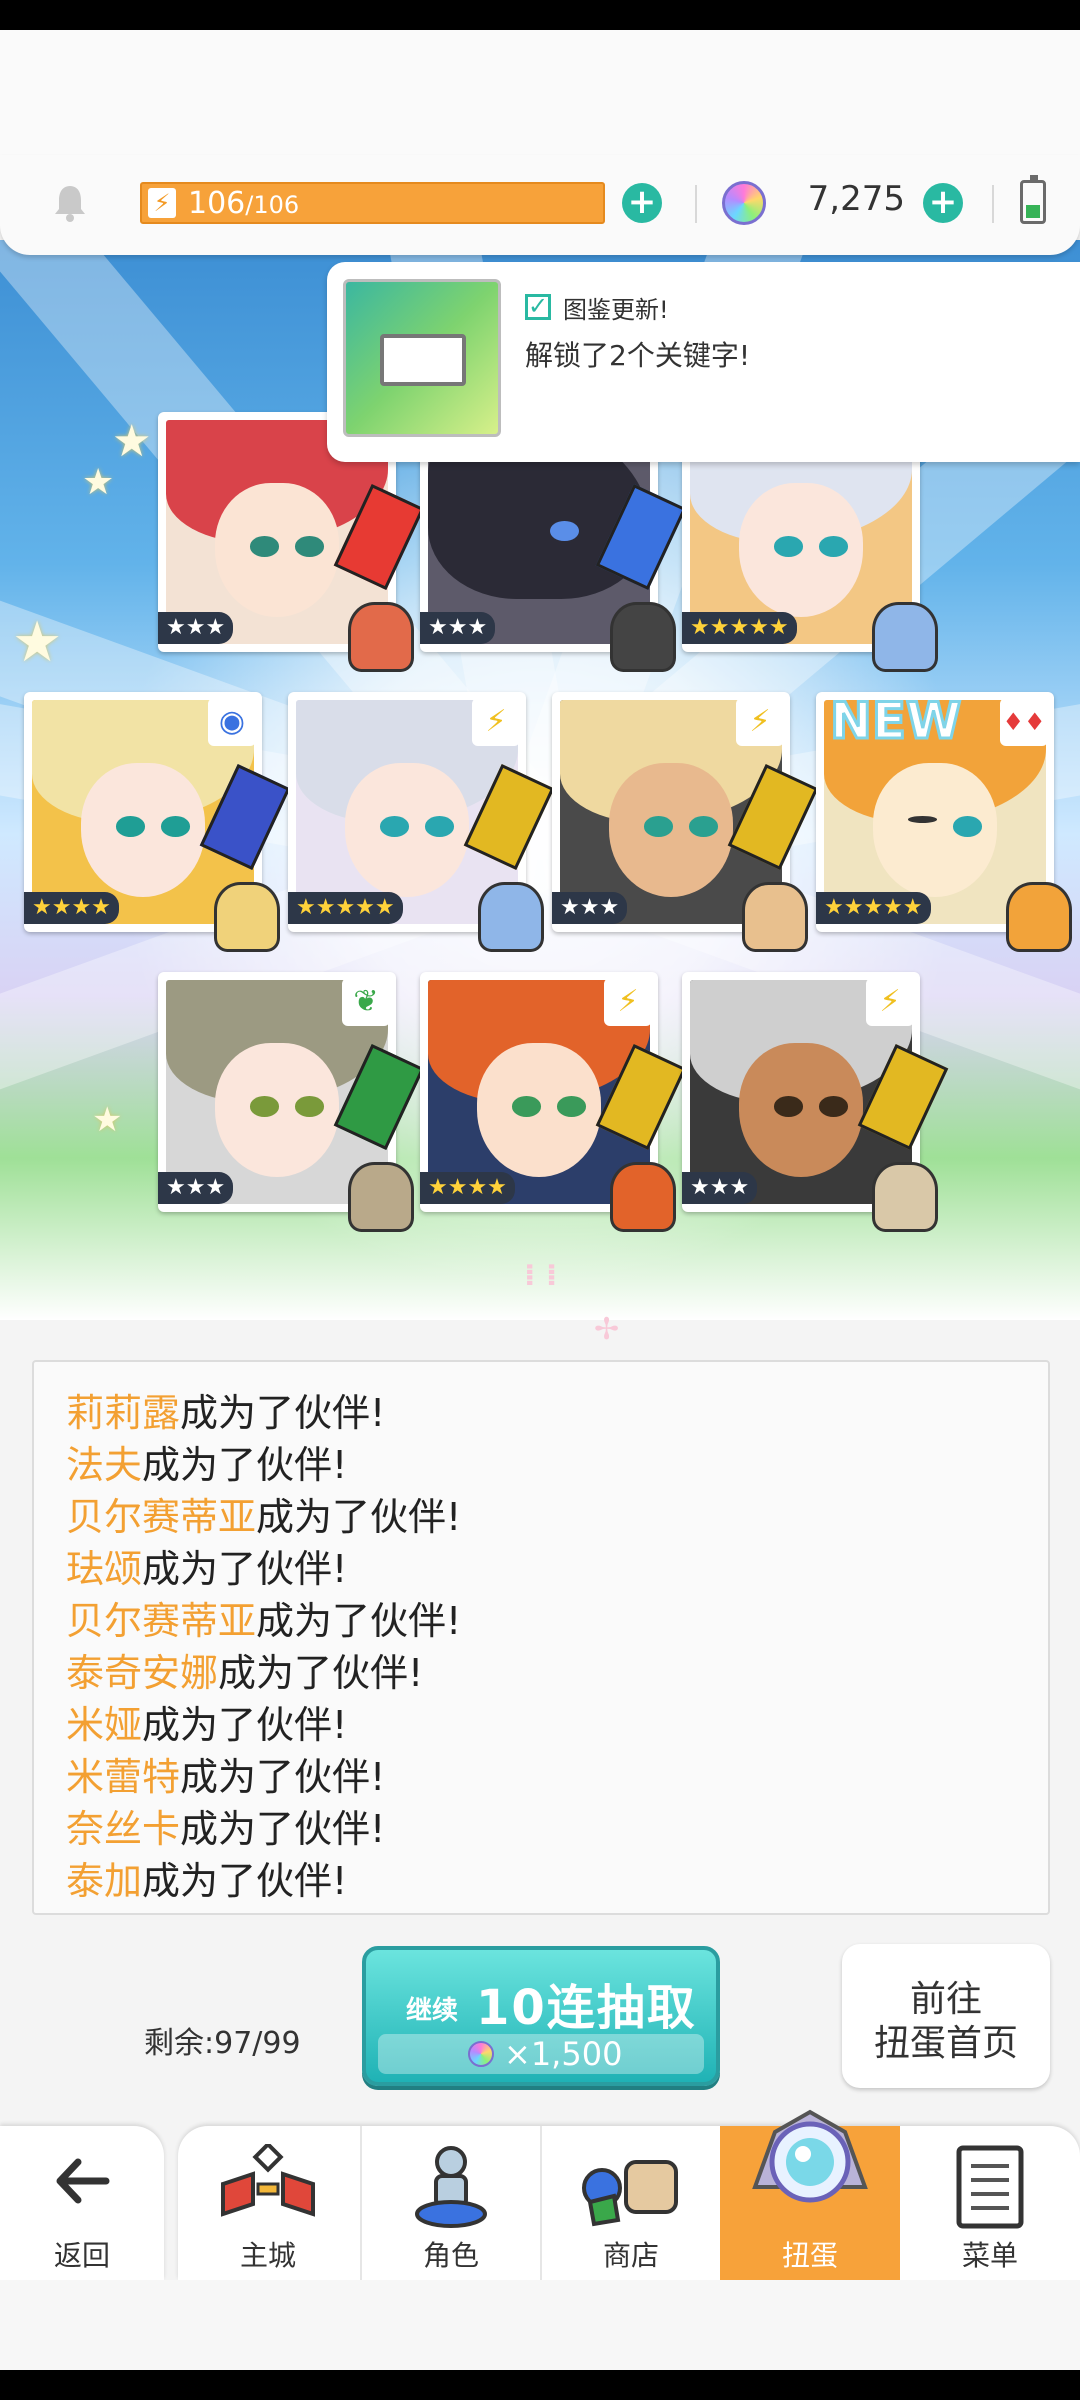  I want to click on notification-title: 图鉴更新!, so click(616, 310).